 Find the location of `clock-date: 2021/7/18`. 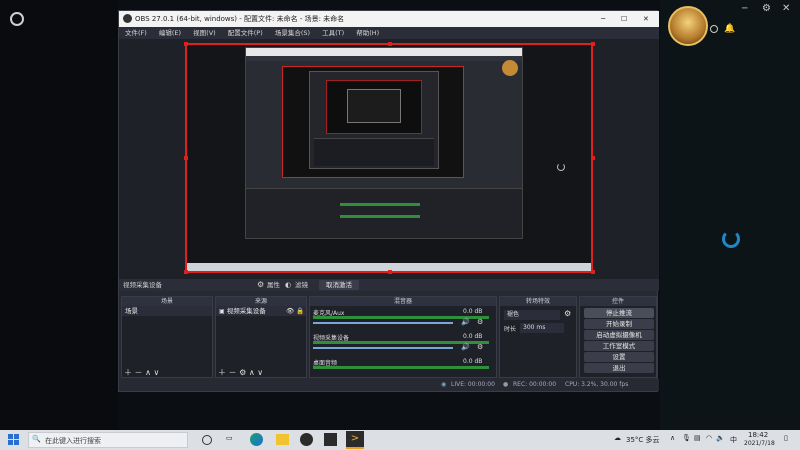

clock-date: 2021/7/18 is located at coordinates (759, 443).